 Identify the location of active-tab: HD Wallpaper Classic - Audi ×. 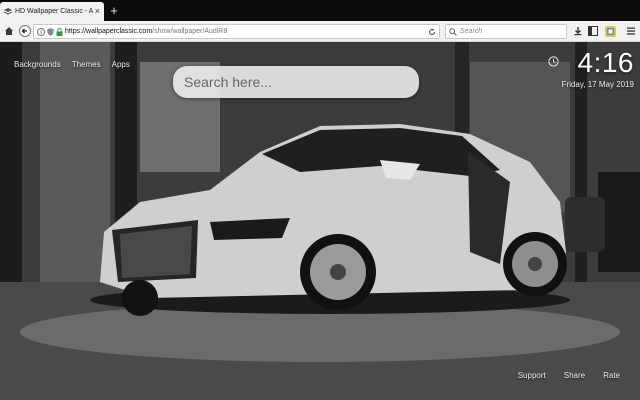
(52, 11).